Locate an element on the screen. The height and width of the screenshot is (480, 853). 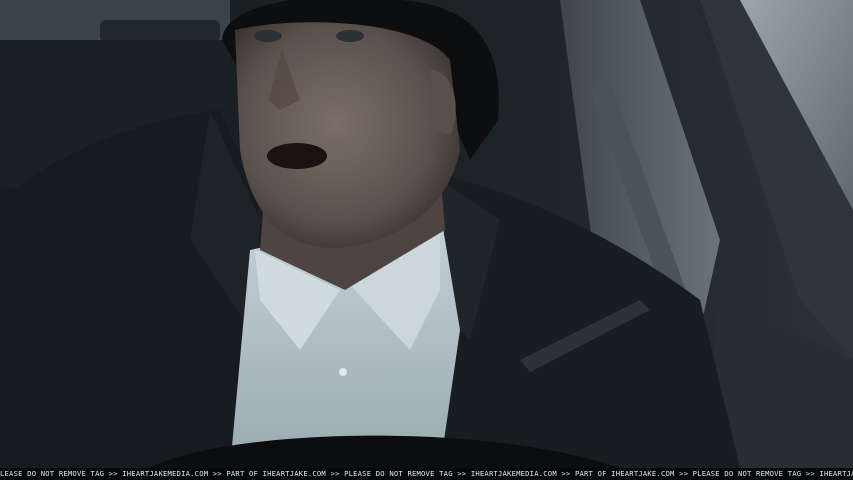
rear-seat-headrest is located at coordinates (160, 31).